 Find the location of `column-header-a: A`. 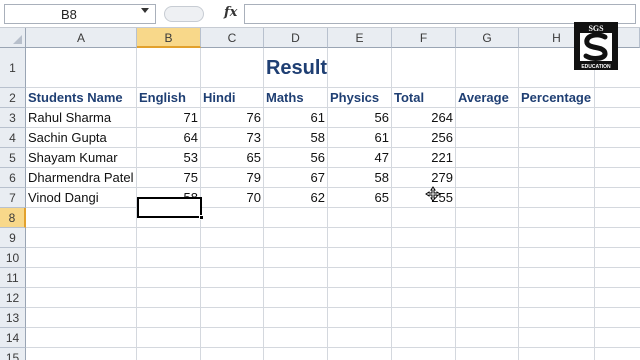

column-header-a: A is located at coordinates (81, 38).